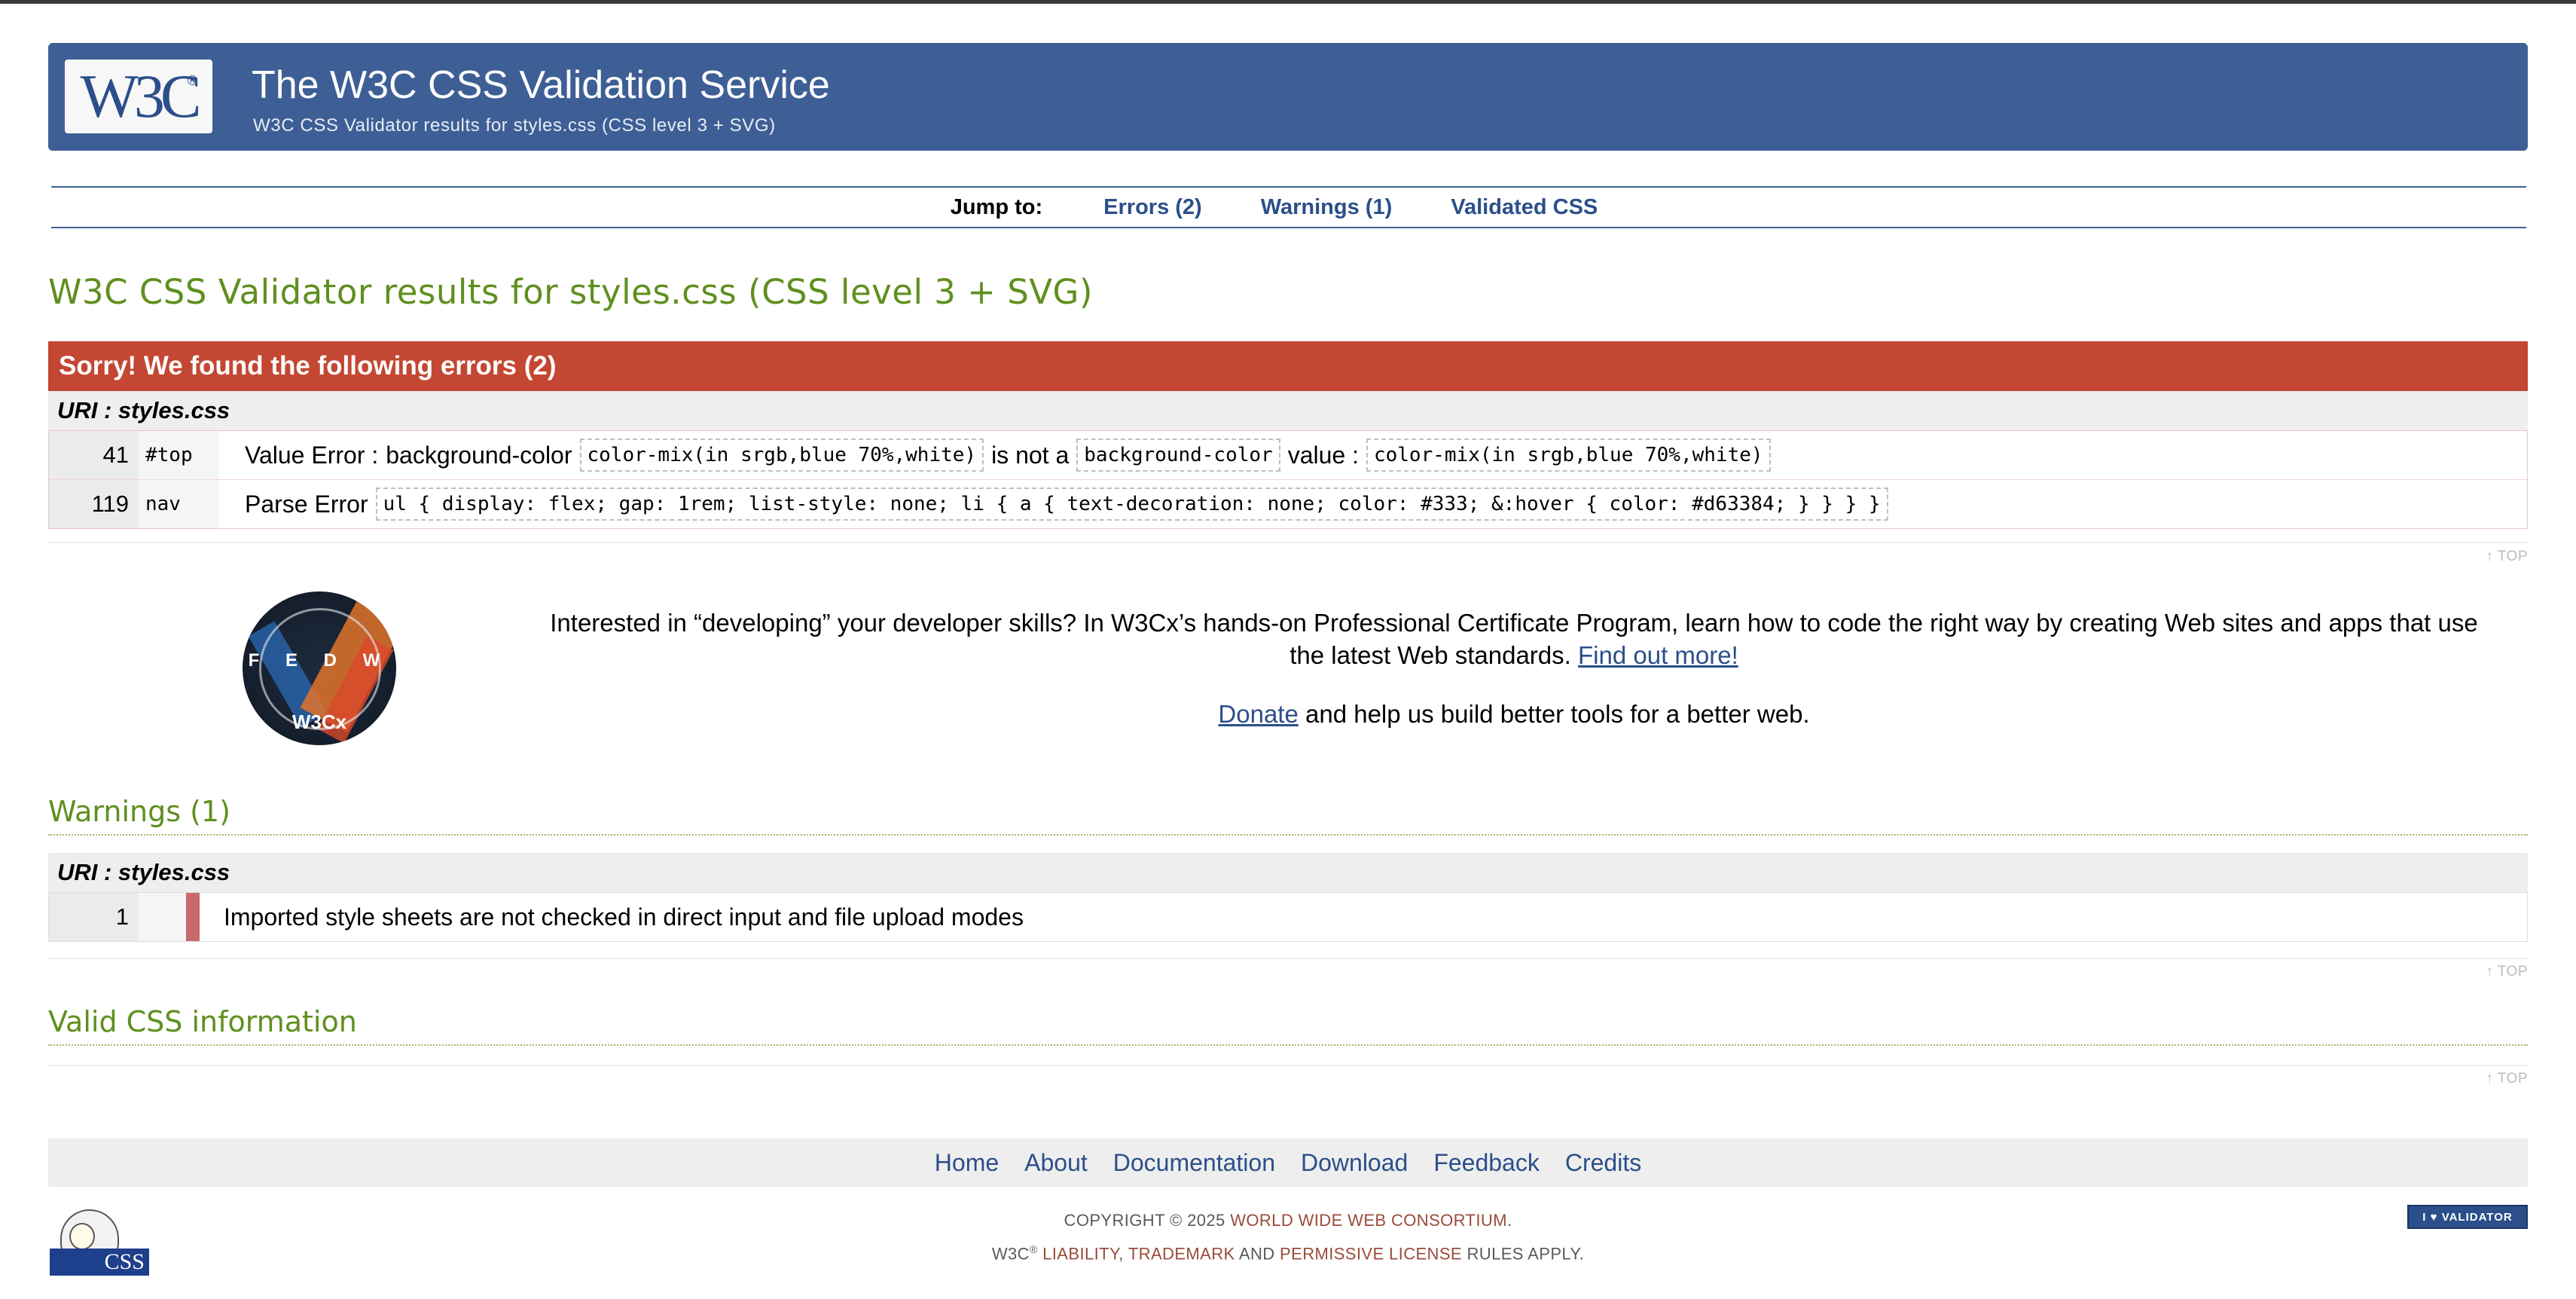 This screenshot has width=2576, height=1299. Describe the element at coordinates (1178, 455) in the screenshot. I see `error-code-property: background-color` at that location.